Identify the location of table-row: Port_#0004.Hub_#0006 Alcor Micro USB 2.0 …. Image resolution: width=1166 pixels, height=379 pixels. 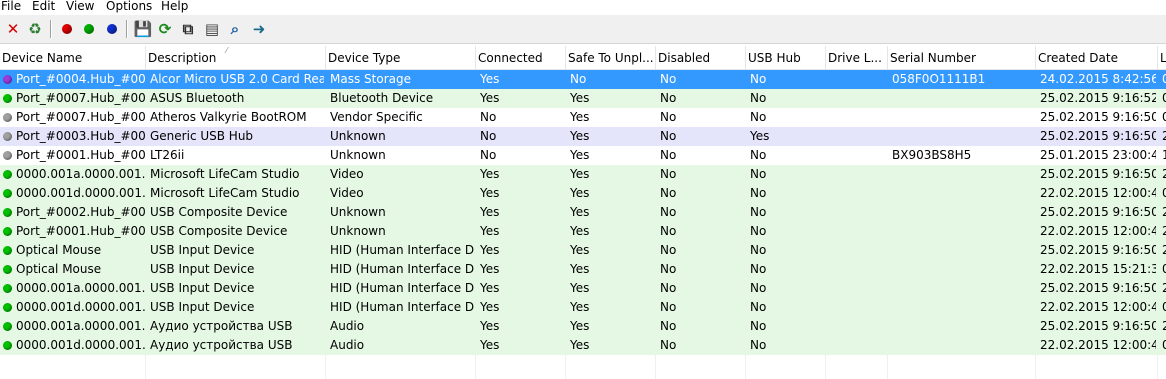
(583, 79).